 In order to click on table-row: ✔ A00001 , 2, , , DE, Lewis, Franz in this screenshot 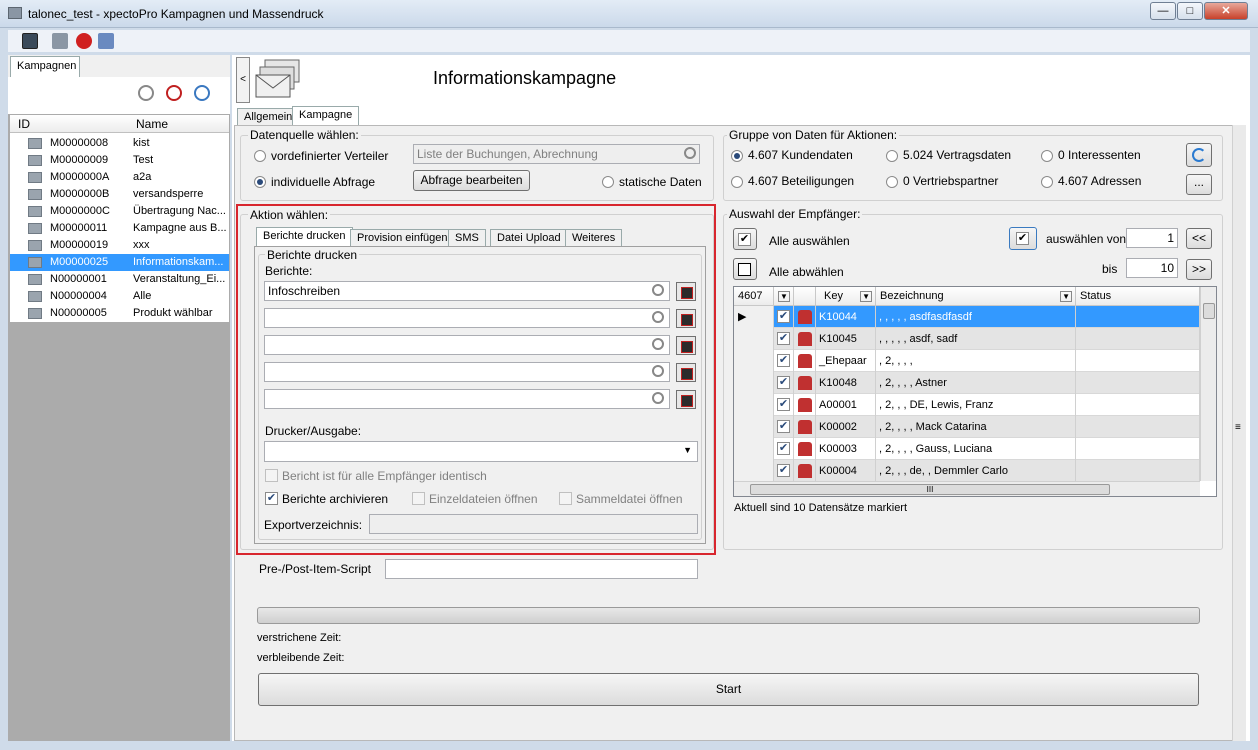, I will do `click(967, 405)`.